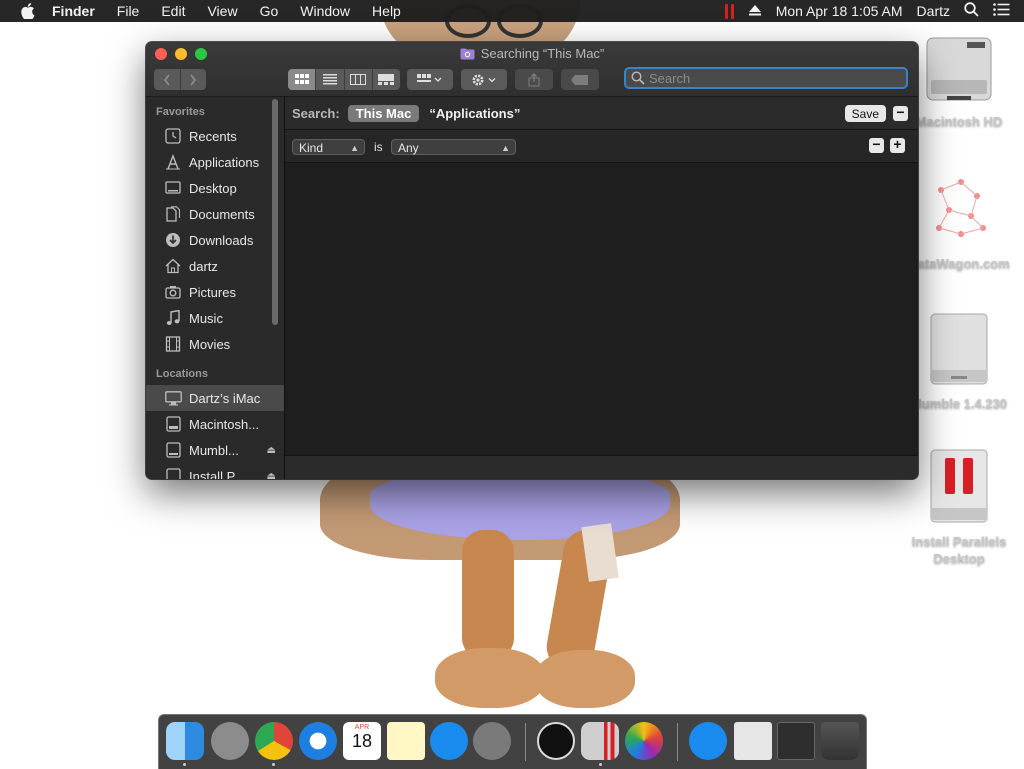 This screenshot has height=769, width=1024. Describe the element at coordinates (449, 741) in the screenshot. I see `dock-app-store-icon` at that location.